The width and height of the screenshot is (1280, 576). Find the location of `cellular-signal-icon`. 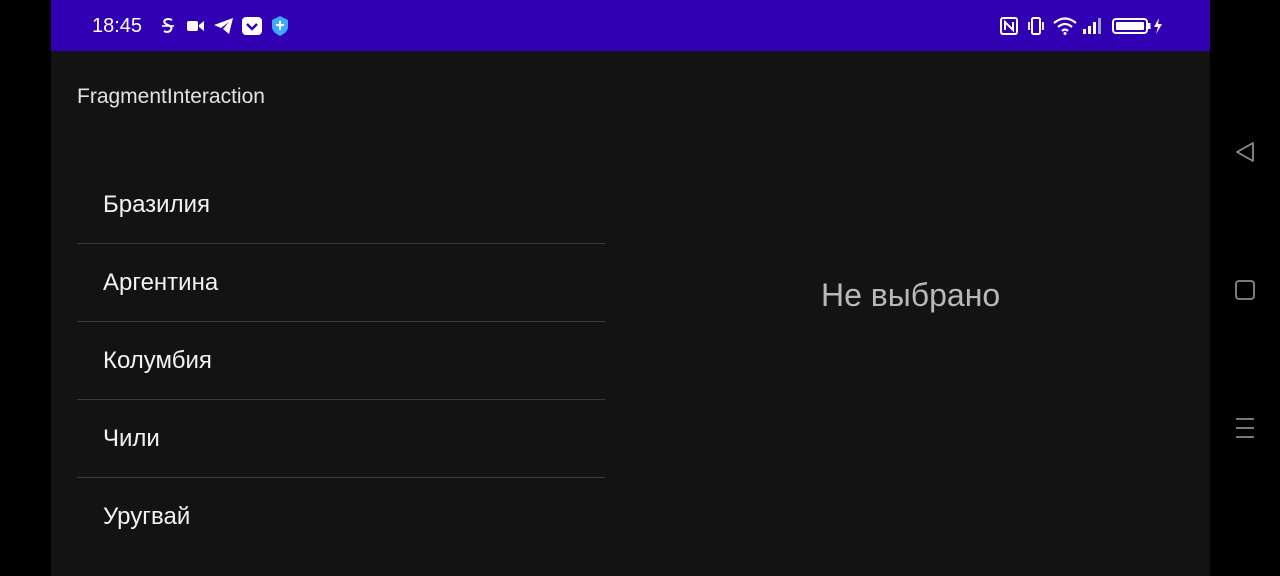

cellular-signal-icon is located at coordinates (1093, 26).